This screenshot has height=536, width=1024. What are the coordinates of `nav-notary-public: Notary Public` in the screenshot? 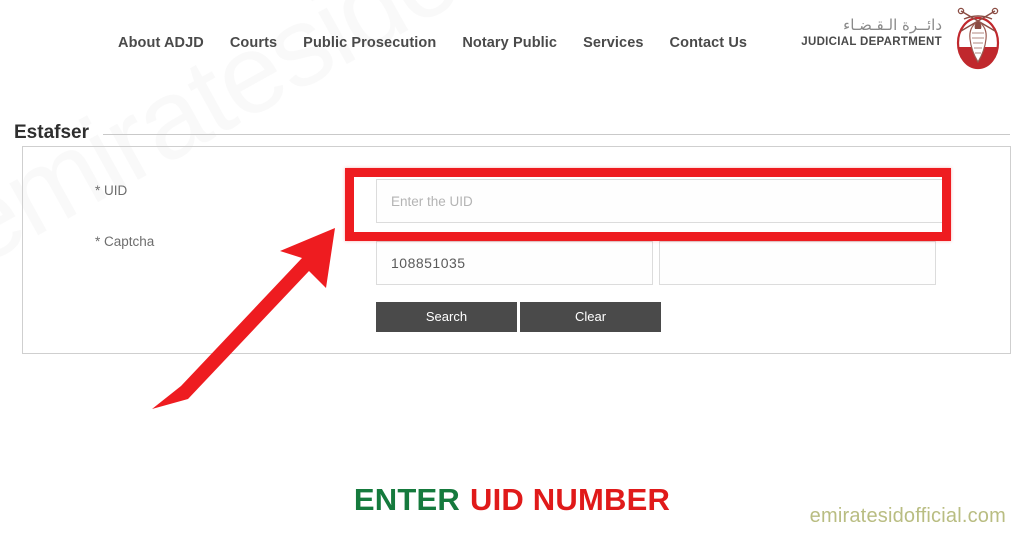 It's located at (509, 43).